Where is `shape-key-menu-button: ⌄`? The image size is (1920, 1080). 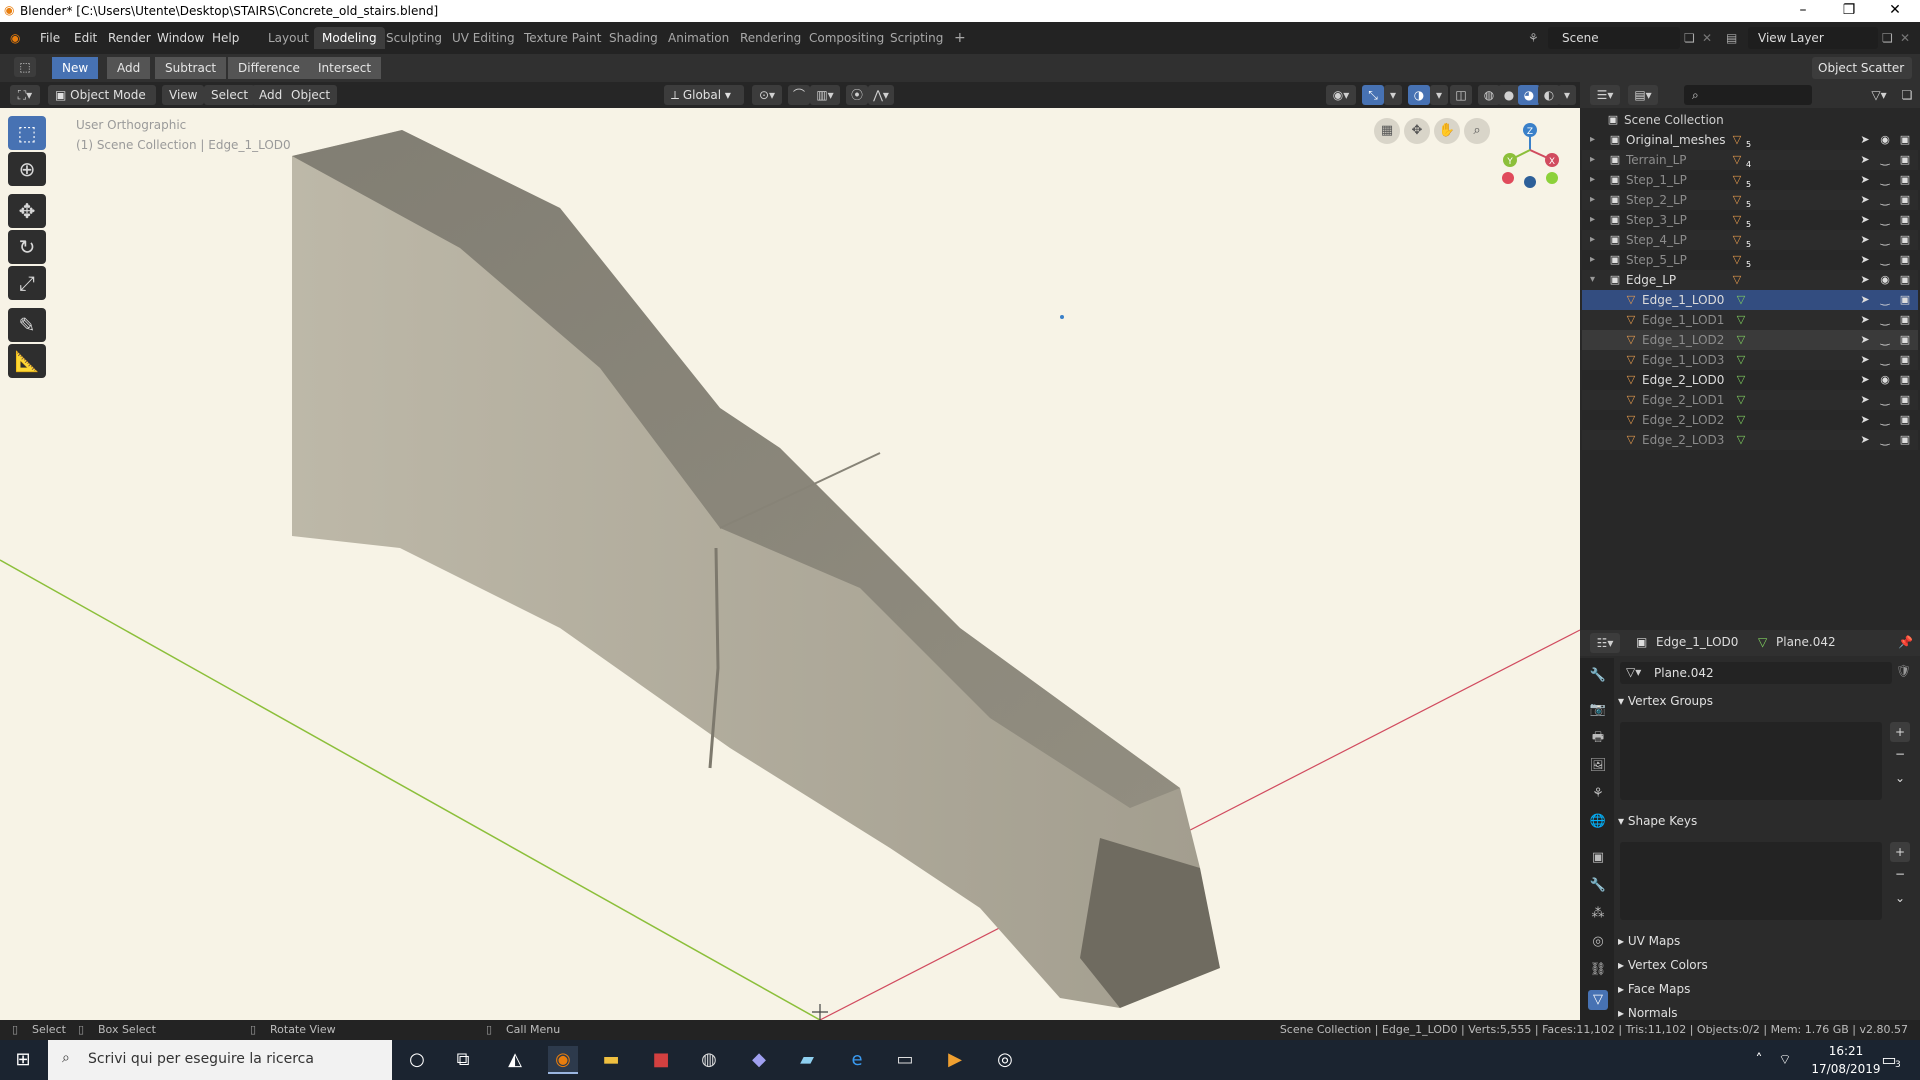 shape-key-menu-button: ⌄ is located at coordinates (1900, 898).